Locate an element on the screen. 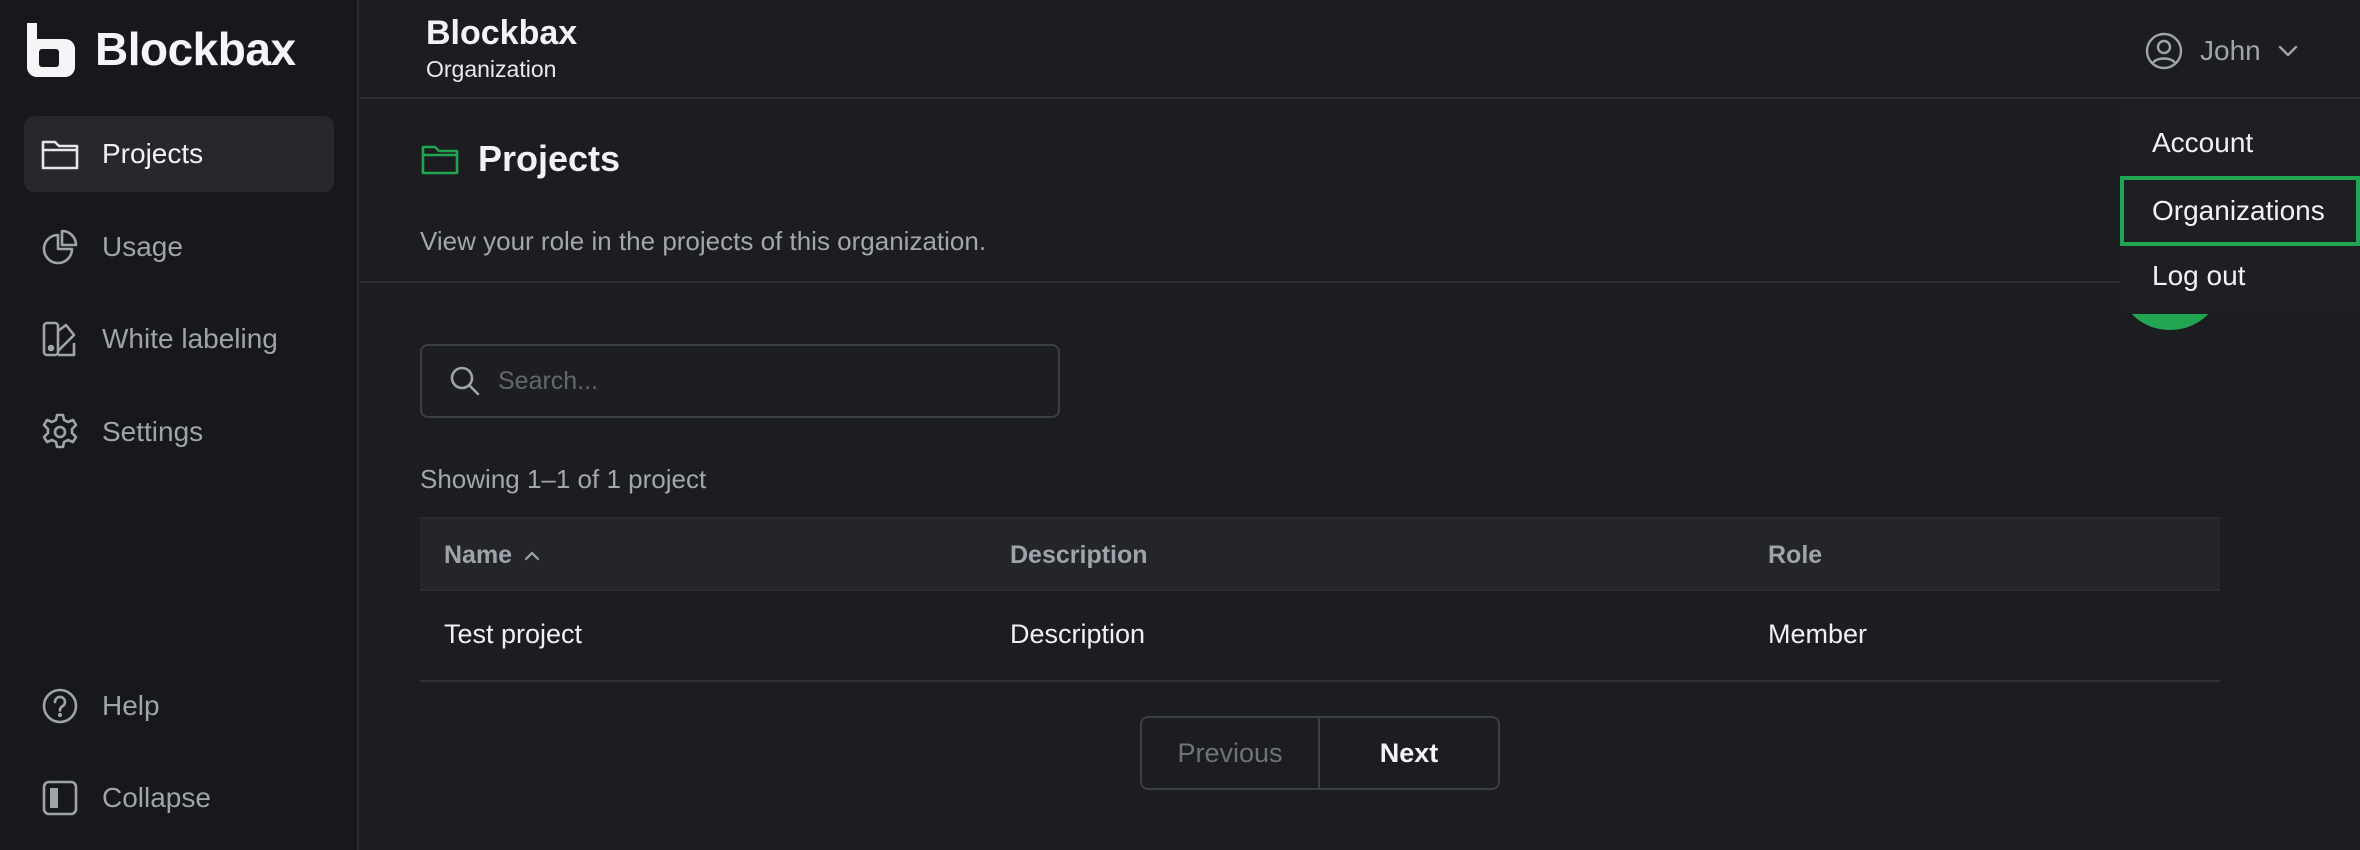  help-circle-icon is located at coordinates (60, 706).